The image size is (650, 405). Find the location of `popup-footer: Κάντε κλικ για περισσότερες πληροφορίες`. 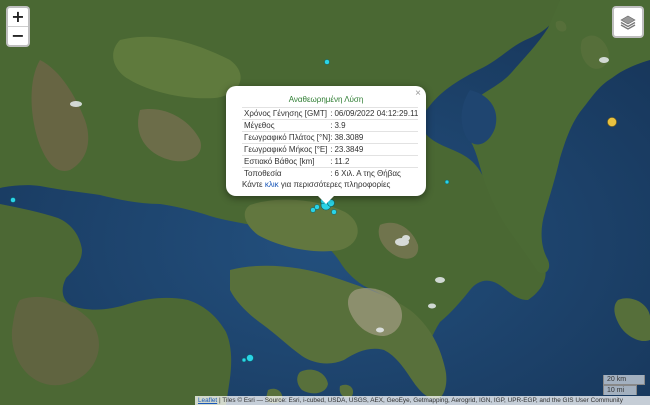

popup-footer: Κάντε κλικ για περισσότερες πληροφορίες is located at coordinates (334, 184).